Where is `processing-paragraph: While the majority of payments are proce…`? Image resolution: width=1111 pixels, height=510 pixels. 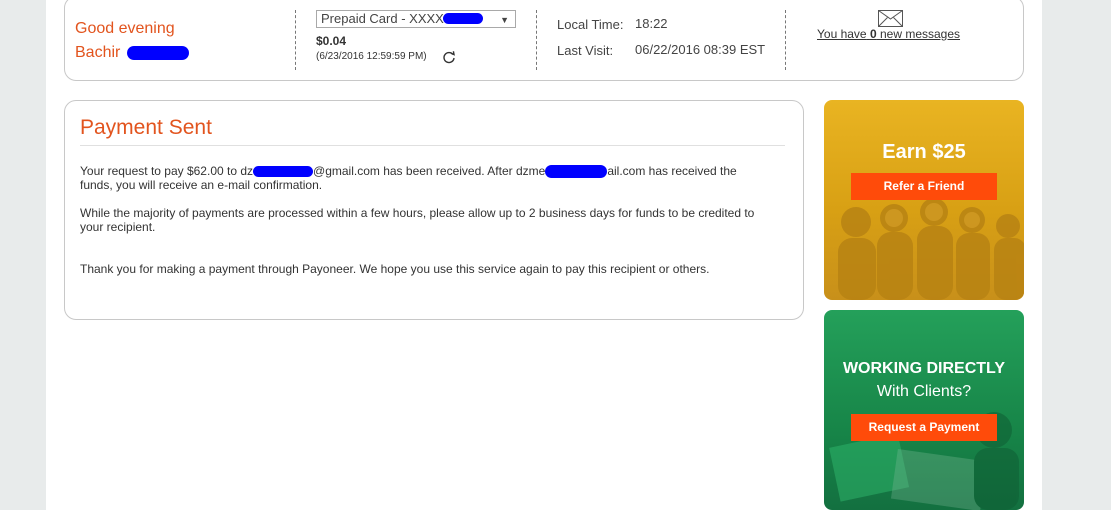
processing-paragraph: While the majority of payments are proce… is located at coordinates (430, 220).